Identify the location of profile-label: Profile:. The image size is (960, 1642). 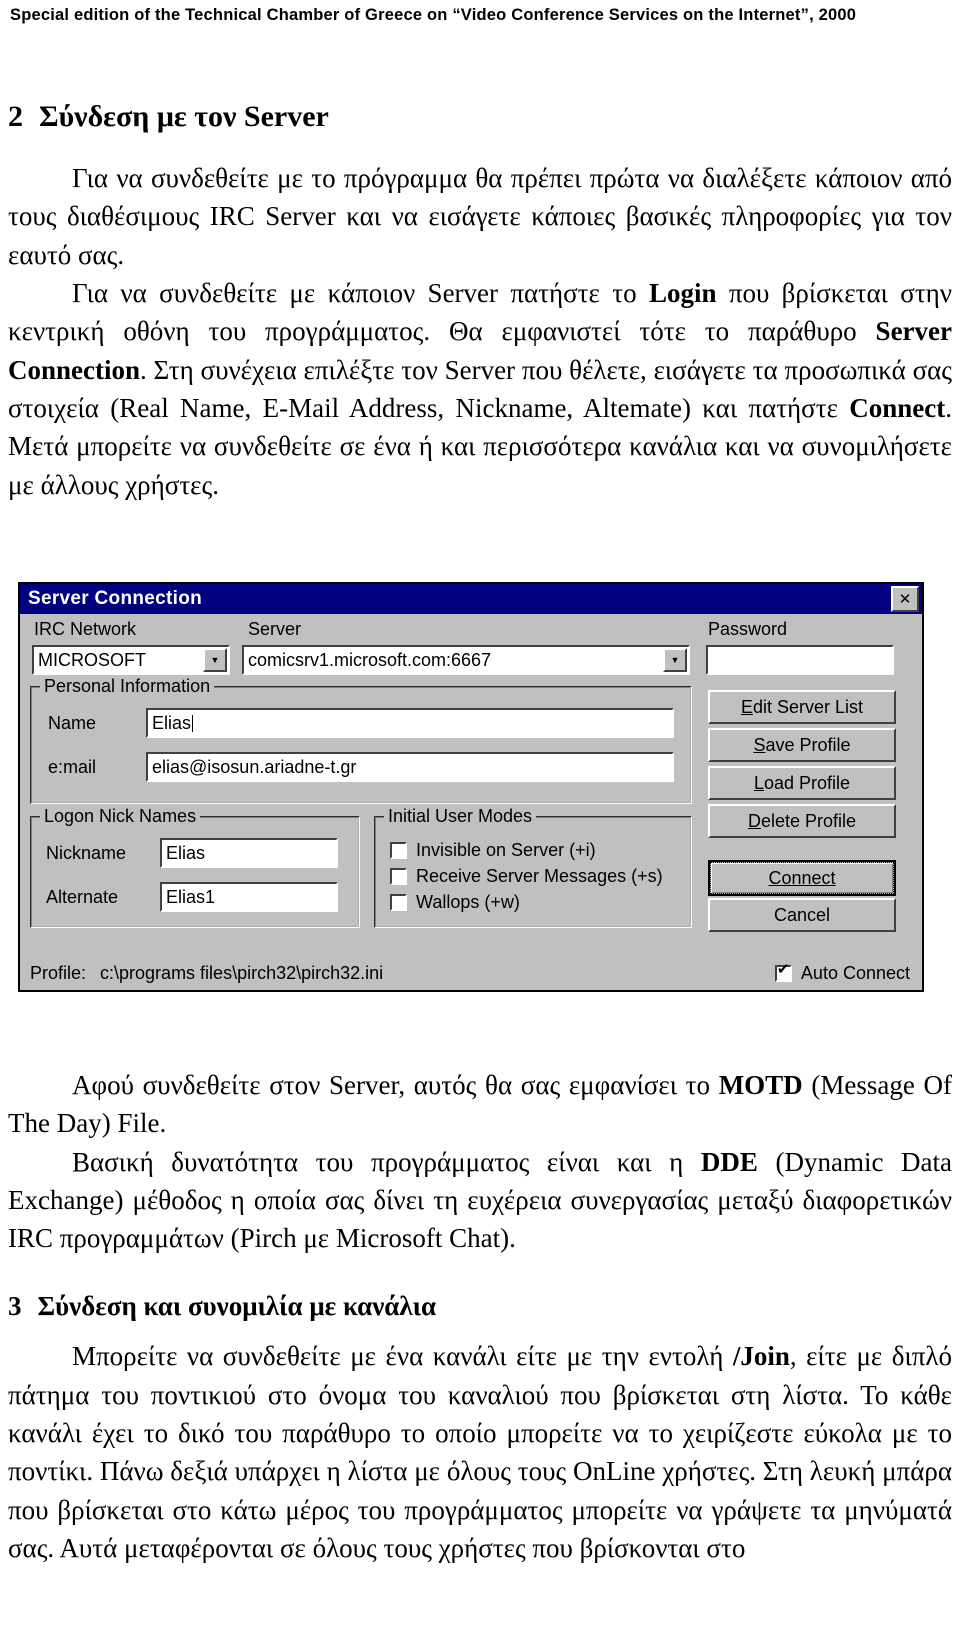
(58, 973).